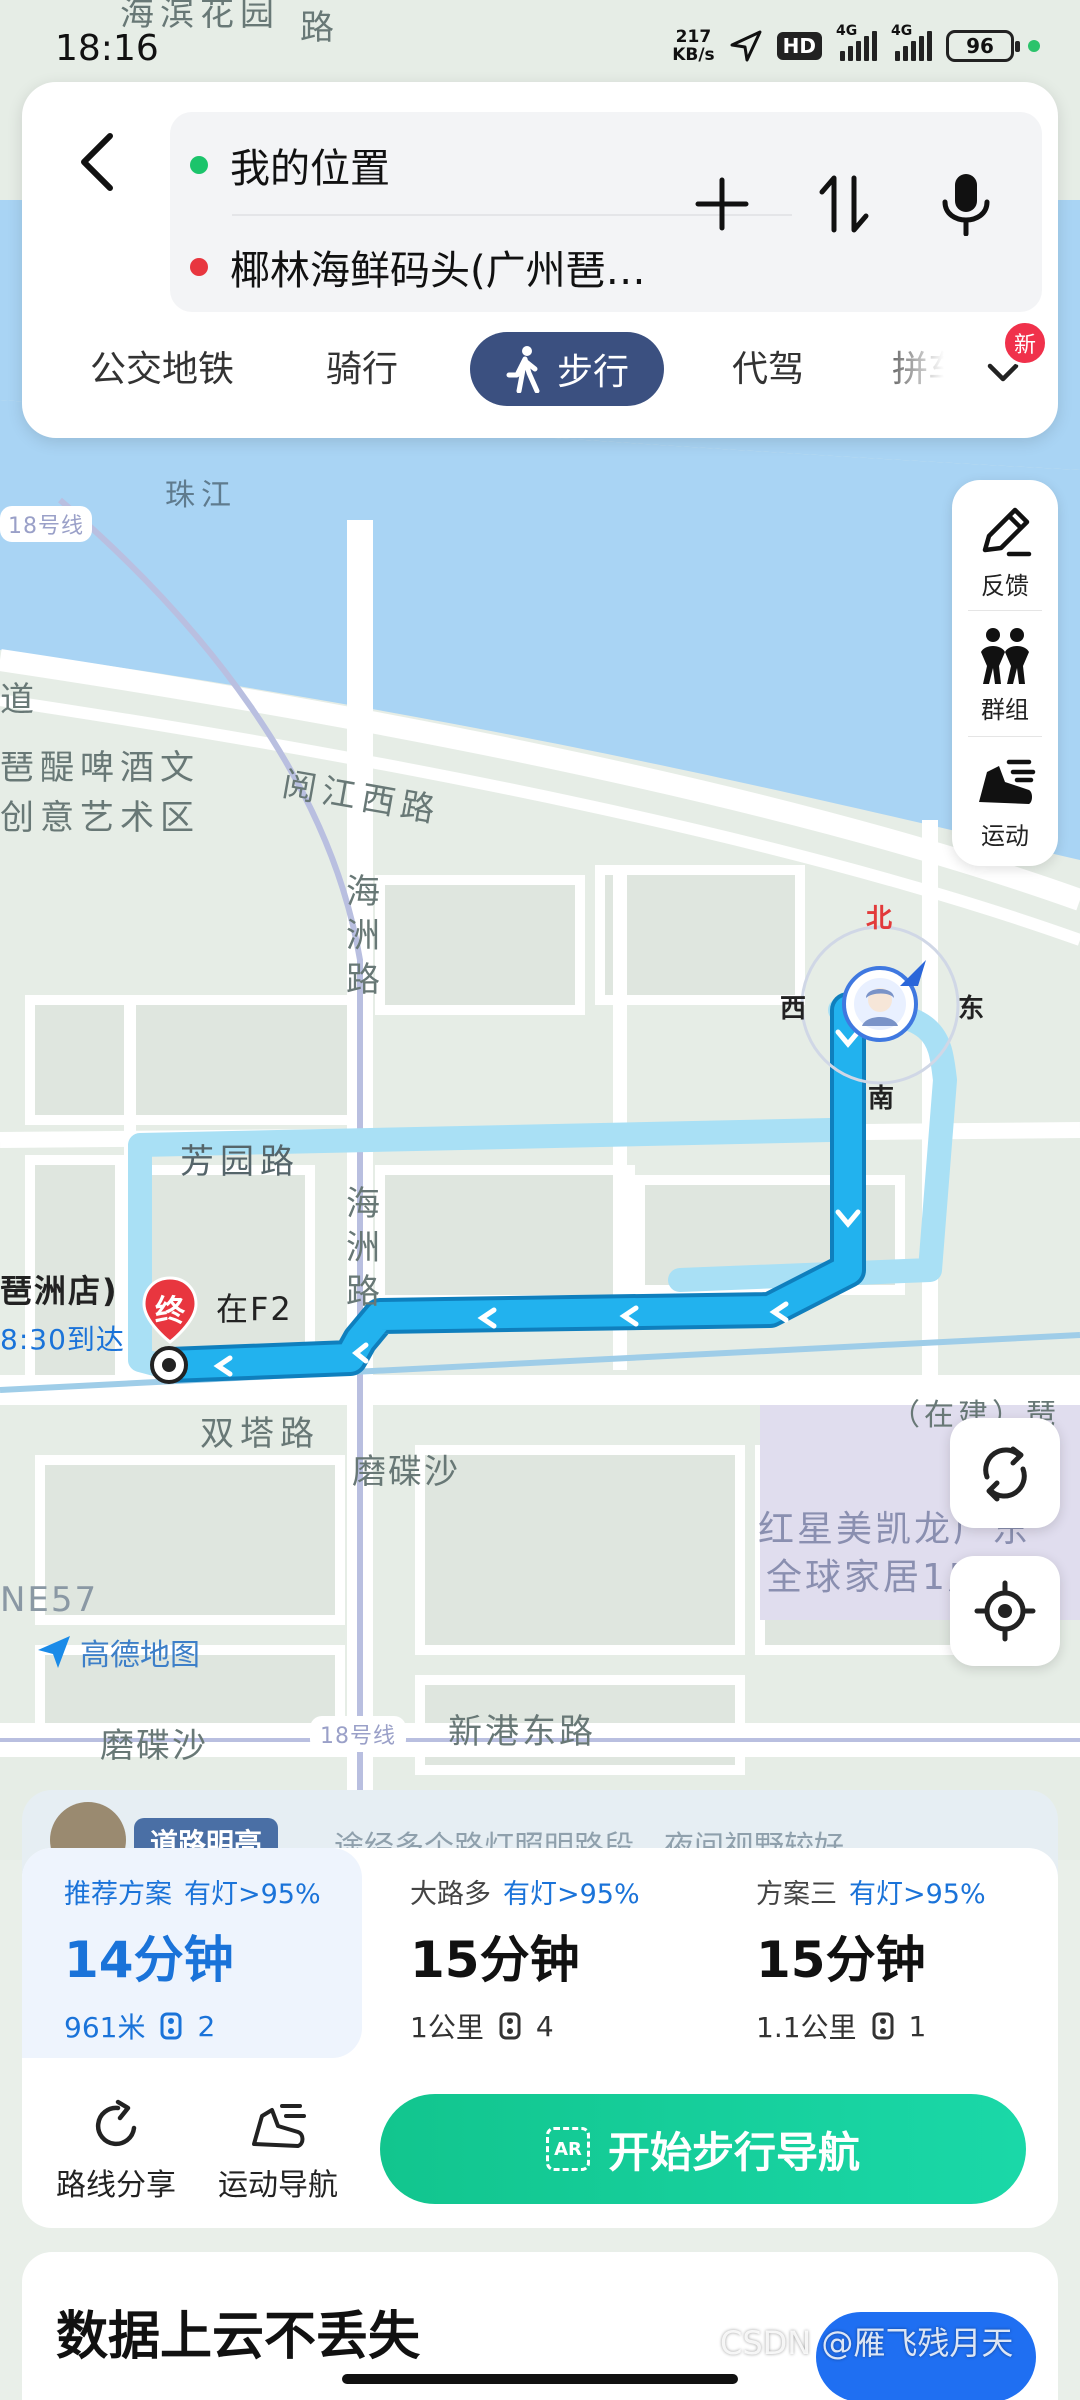 This screenshot has width=1080, height=2400. I want to click on route-input-card: 我的位置 椰林海鲜码头(广州琶… 公交地铁 骑行 步行 代驾 新, so click(540, 260).